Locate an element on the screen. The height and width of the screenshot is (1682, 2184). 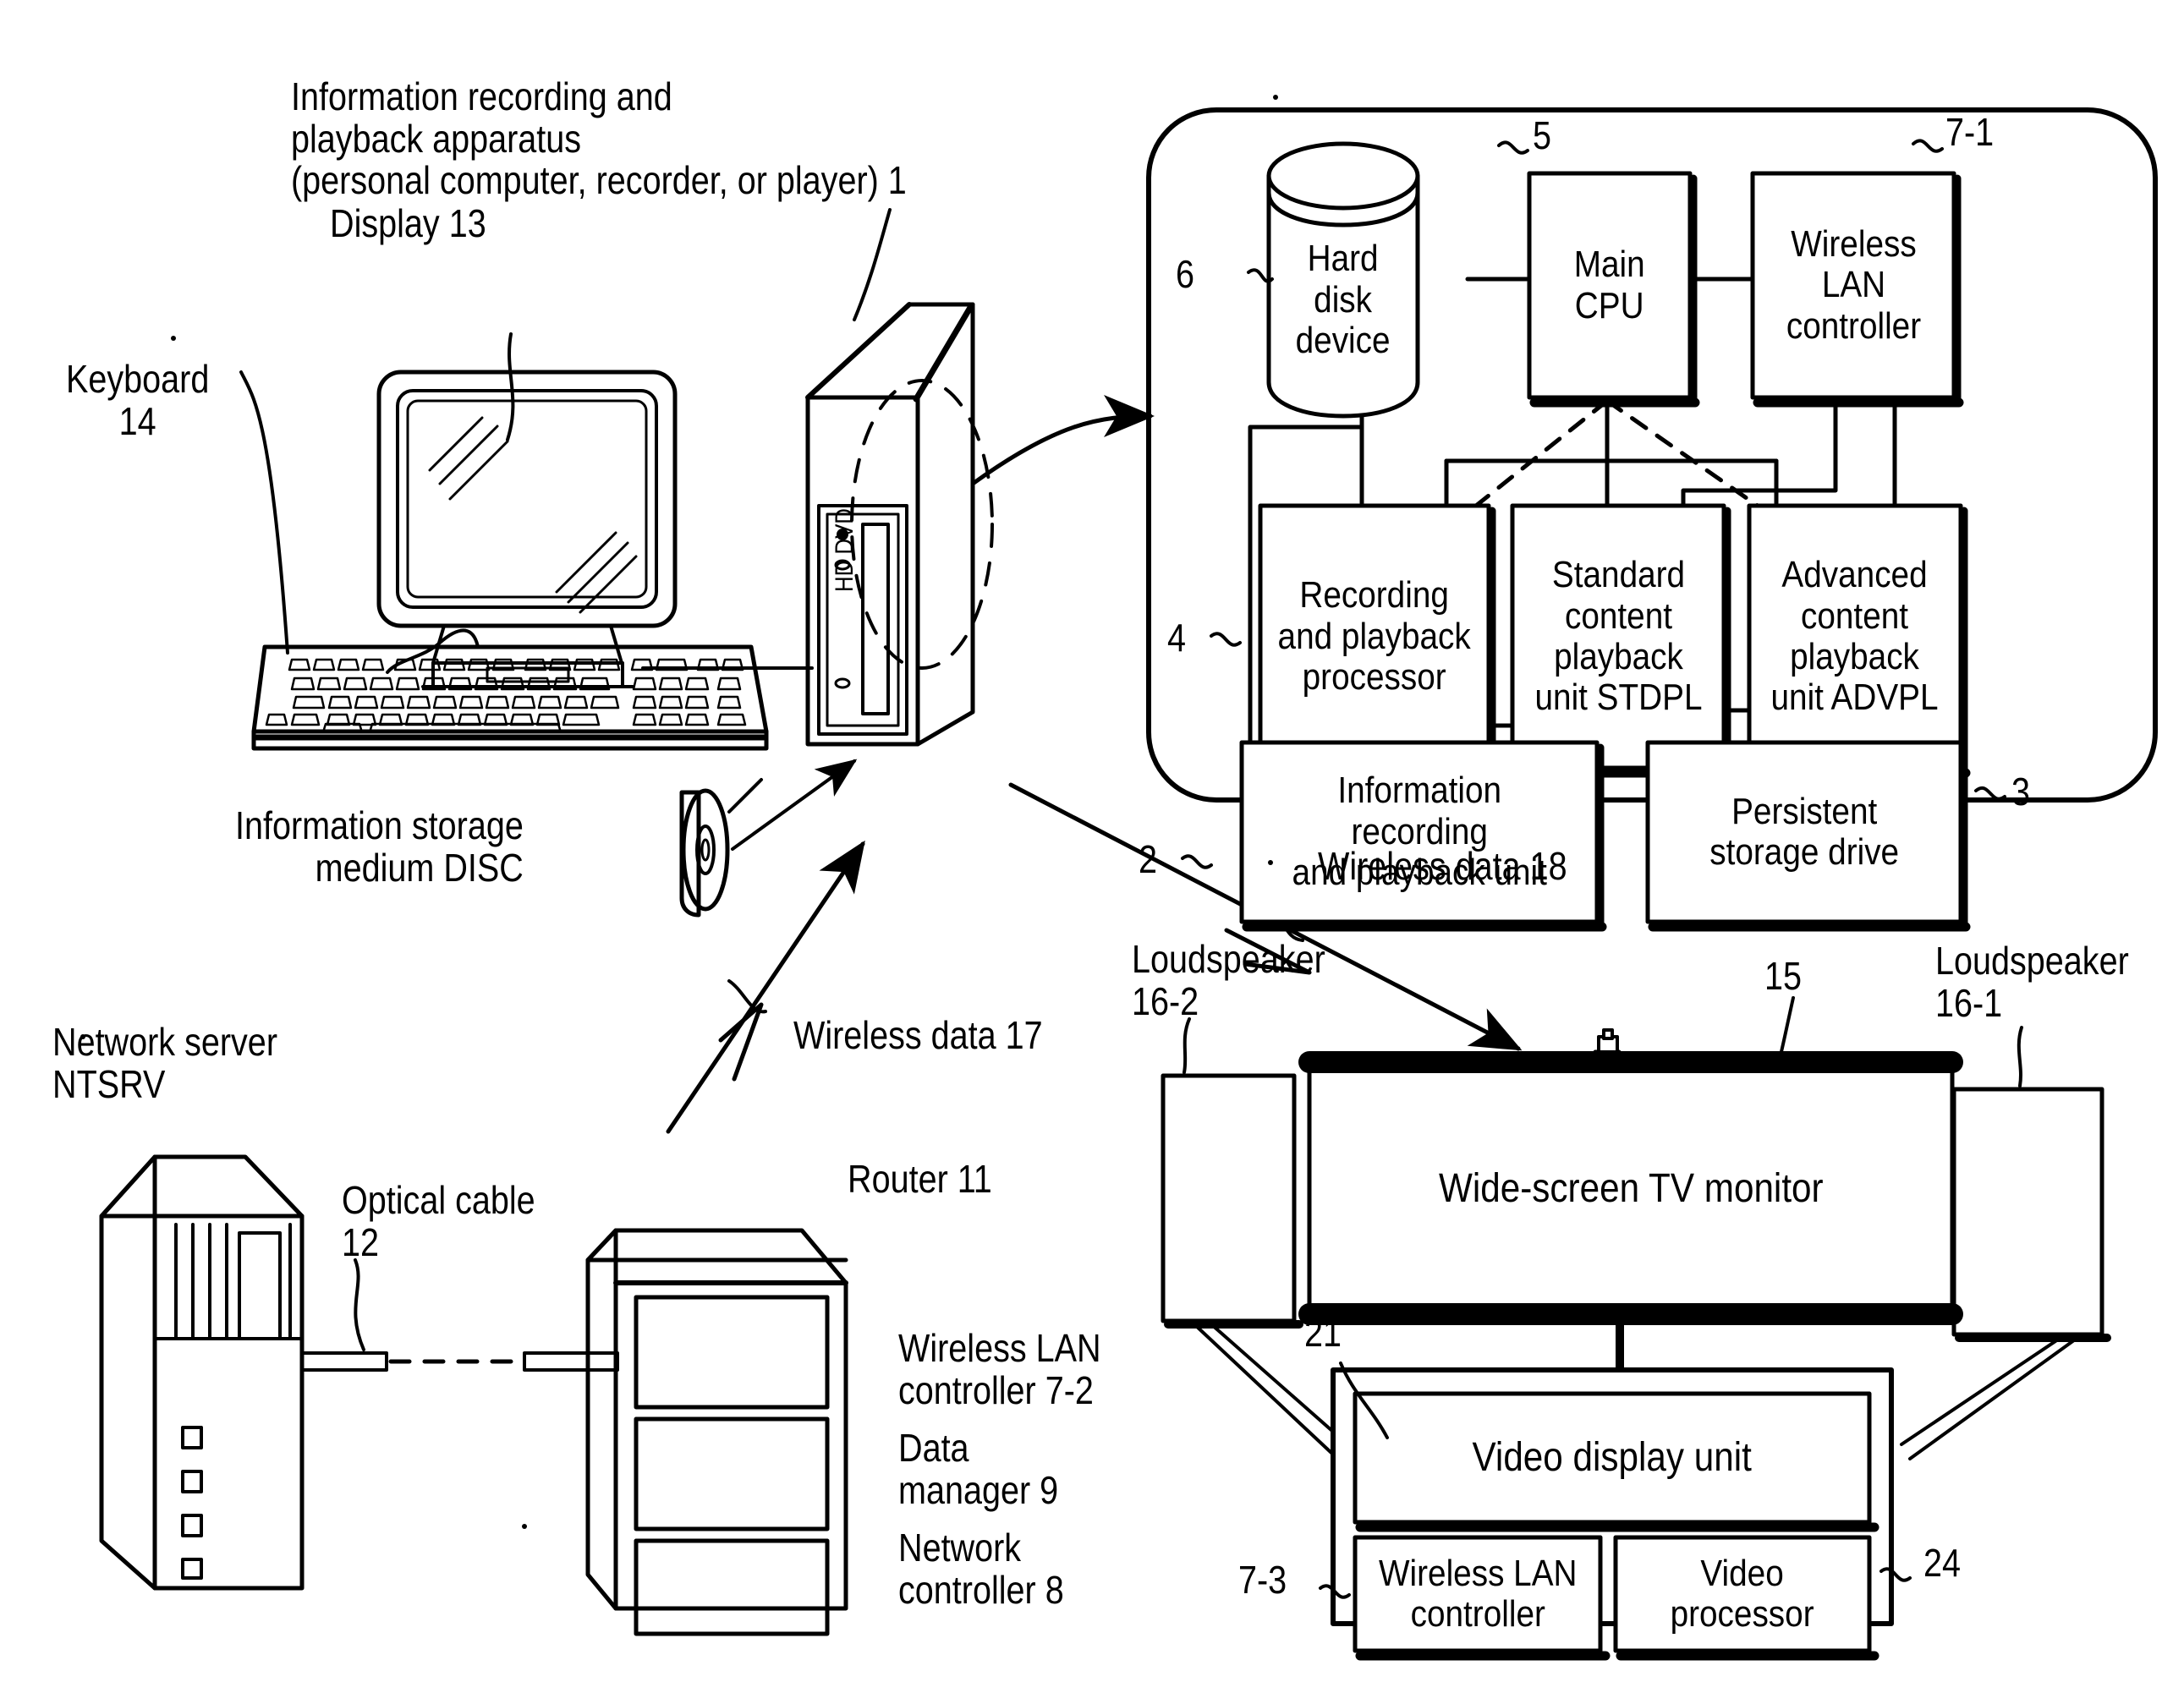
standard-content-playback-box is located at coordinates (1622, 640).